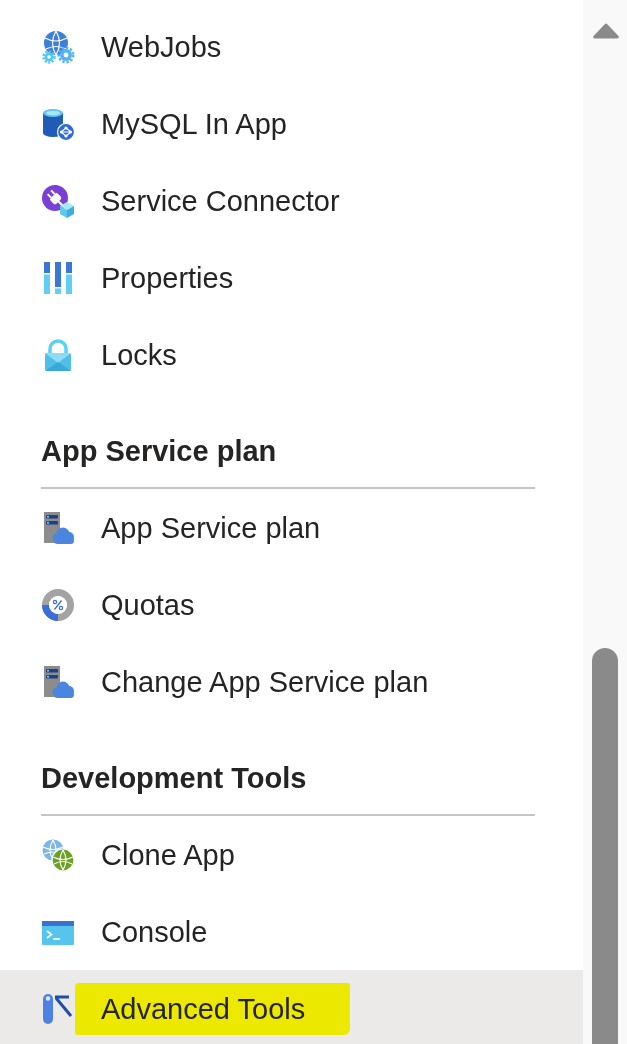  I want to click on database-globe-icon, so click(58, 123).